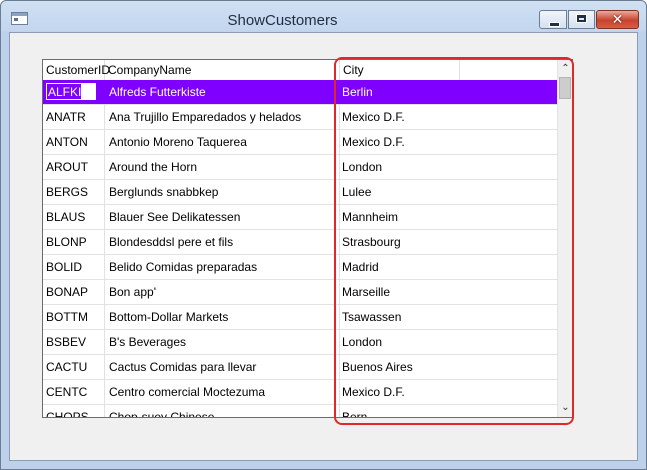  I want to click on cell-companyname: Alfreds Futterkiste, so click(222, 92).